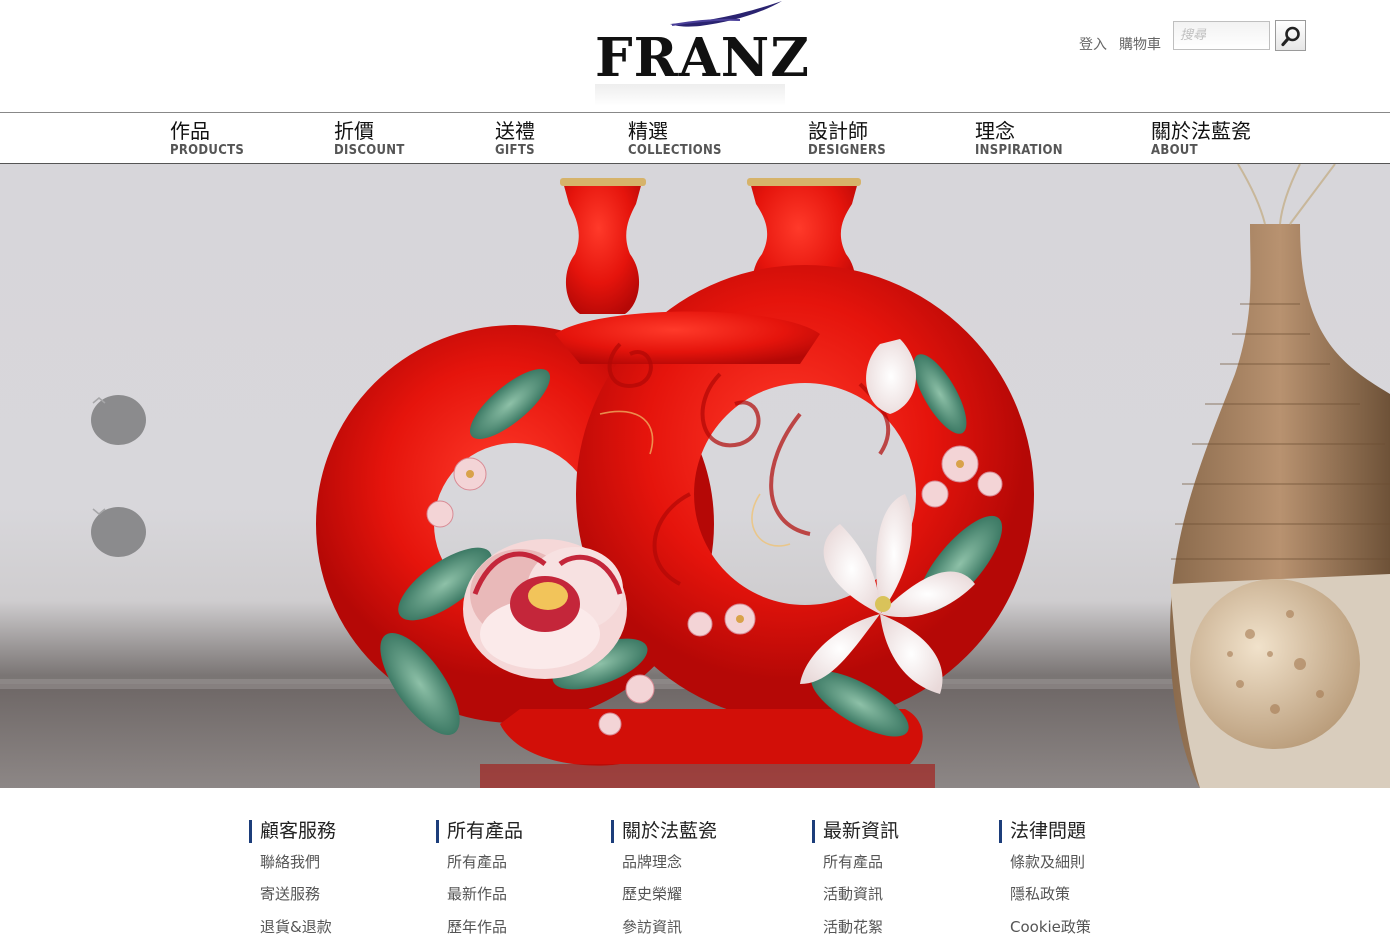 Image resolution: width=1390 pixels, height=939 pixels. Describe the element at coordinates (861, 927) in the screenshot. I see `footer-link: 活動花絮` at that location.